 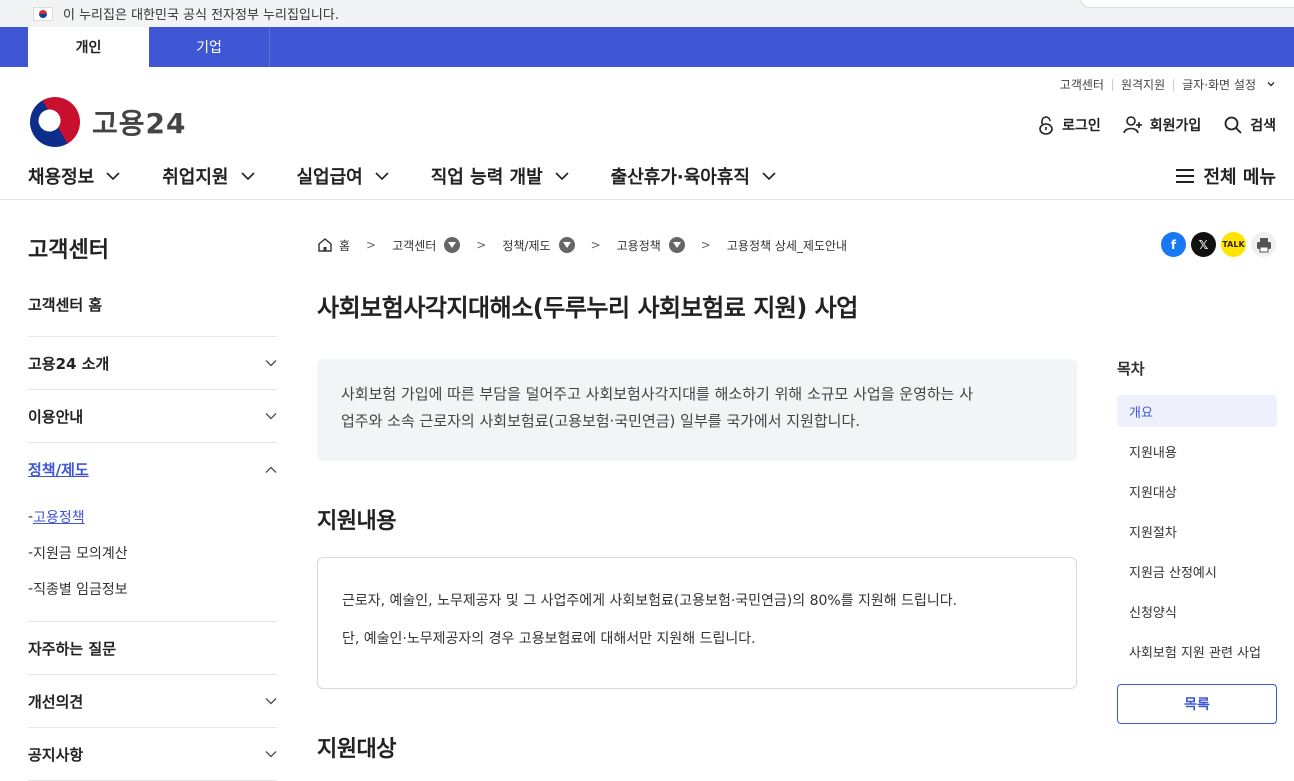 I want to click on search-button: 검색, so click(x=1249, y=125).